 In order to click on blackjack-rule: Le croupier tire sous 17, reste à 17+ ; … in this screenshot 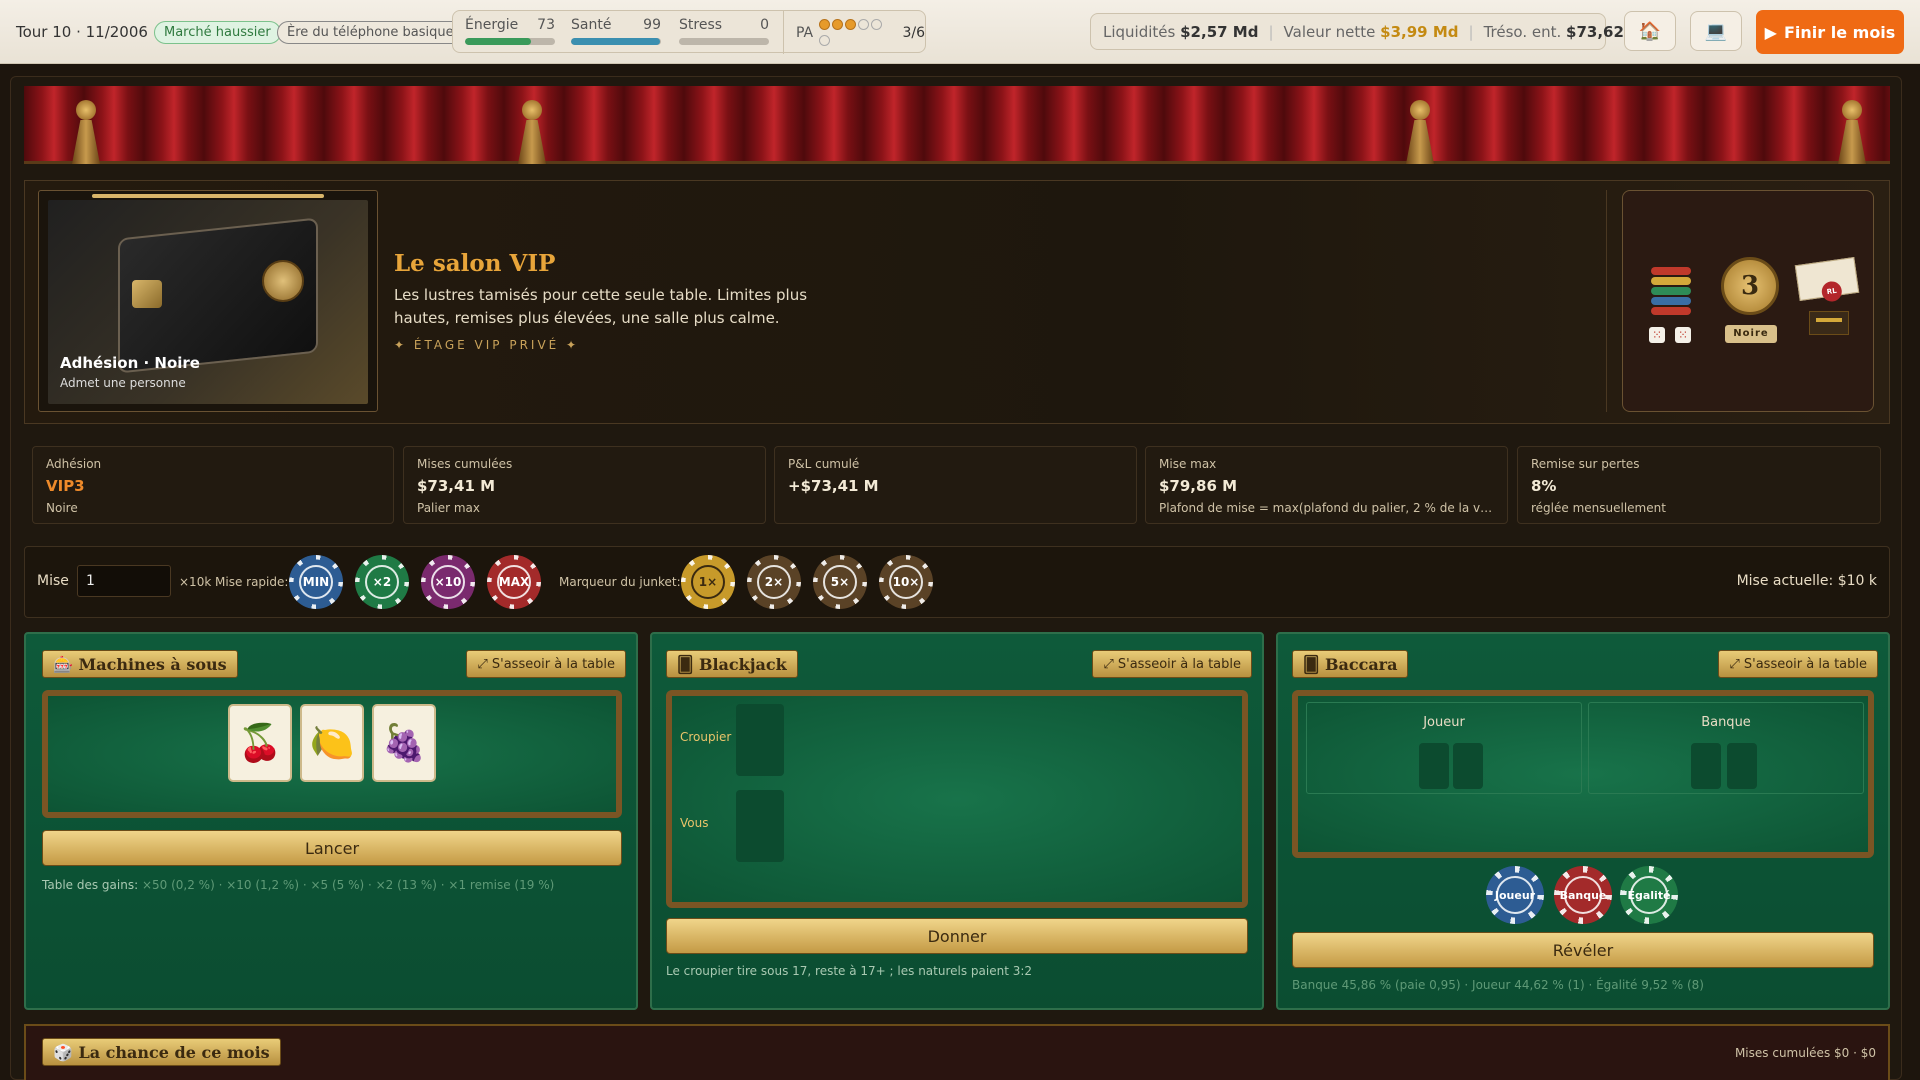, I will do `click(849, 971)`.